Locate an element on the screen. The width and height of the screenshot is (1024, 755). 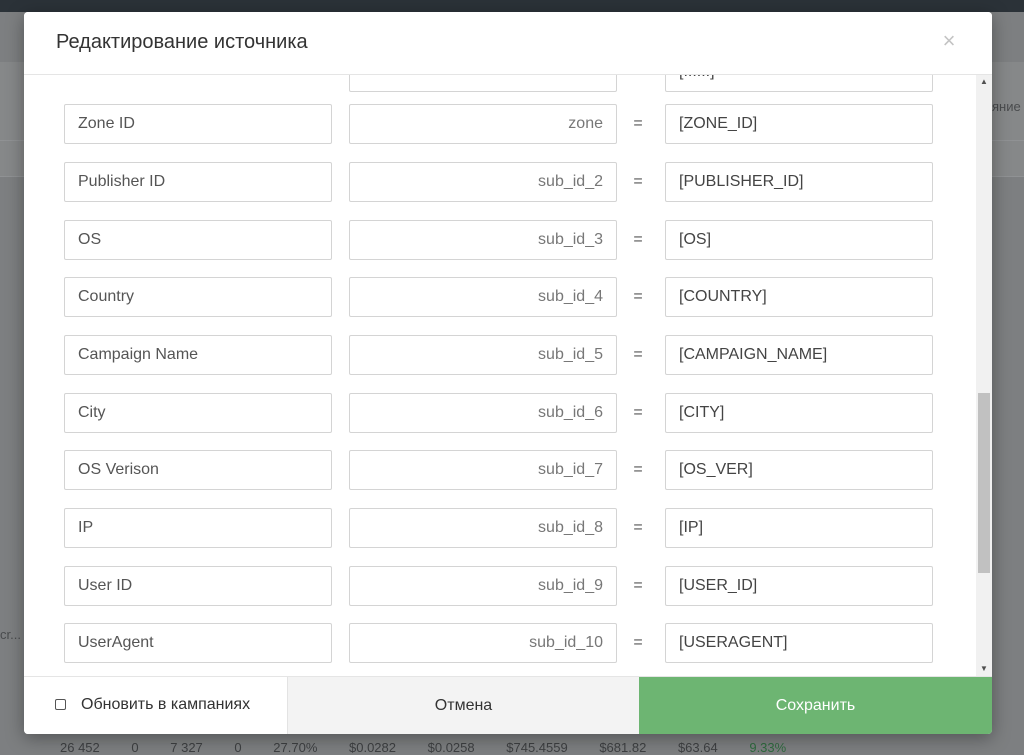
param-key-input: sub_id_4 is located at coordinates (483, 297).